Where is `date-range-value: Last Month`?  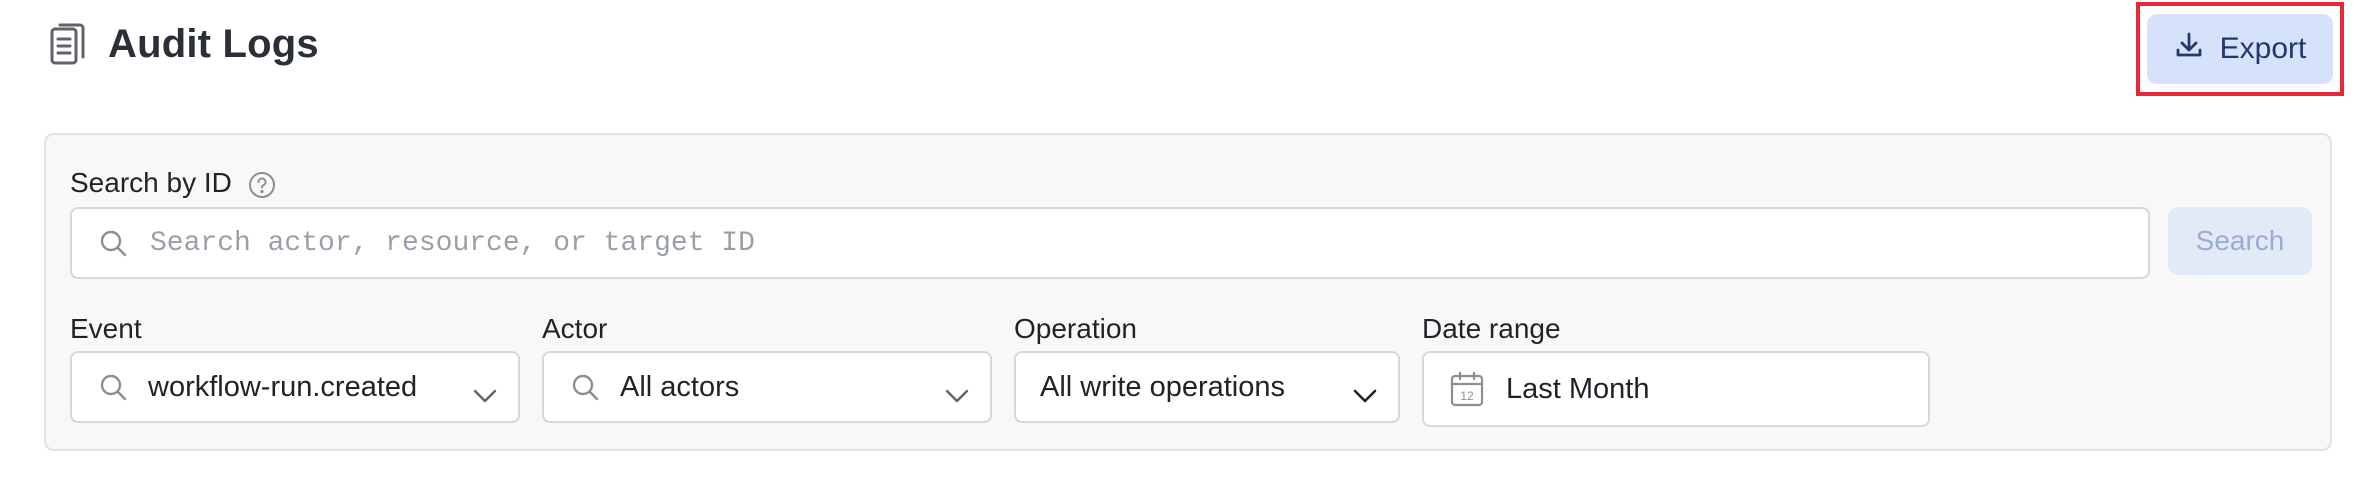 date-range-value: Last Month is located at coordinates (1578, 388).